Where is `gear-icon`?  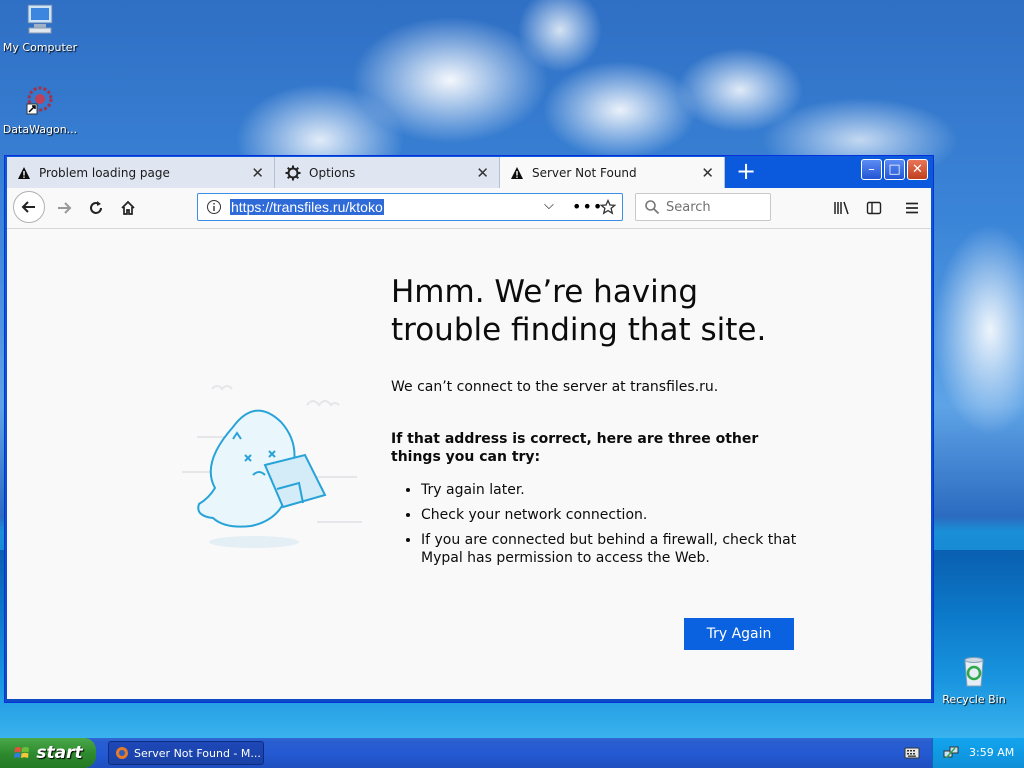
gear-icon is located at coordinates (293, 172).